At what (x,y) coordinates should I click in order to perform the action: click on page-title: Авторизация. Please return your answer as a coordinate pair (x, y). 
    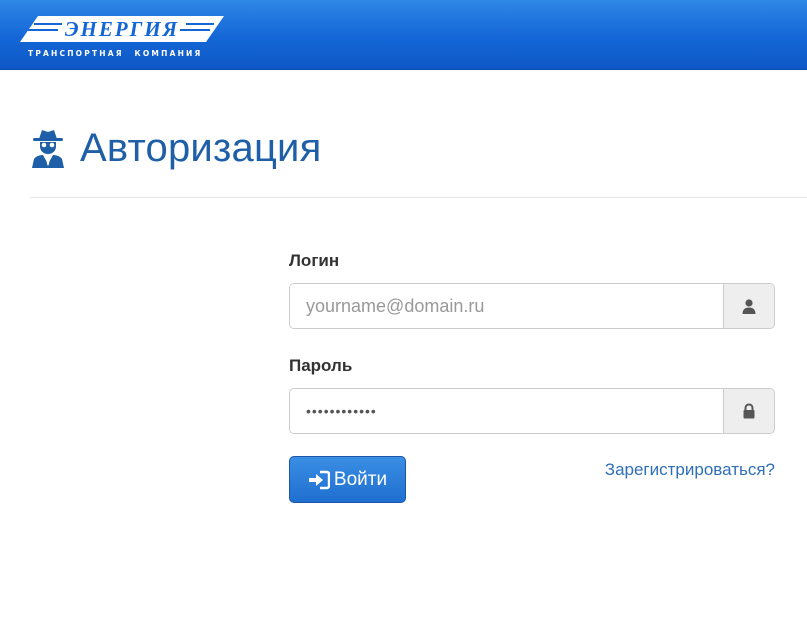
    Looking at the image, I should click on (201, 147).